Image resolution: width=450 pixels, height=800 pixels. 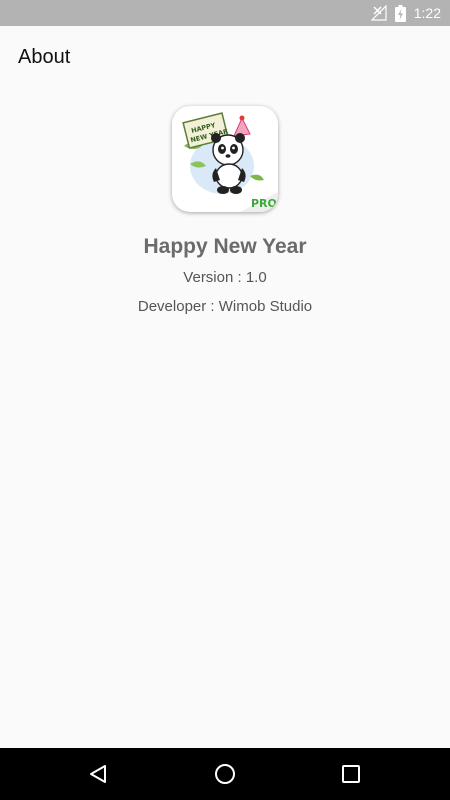 What do you see at coordinates (225, 306) in the screenshot?
I see `app-developer: Developer : Wimob Studio` at bounding box center [225, 306].